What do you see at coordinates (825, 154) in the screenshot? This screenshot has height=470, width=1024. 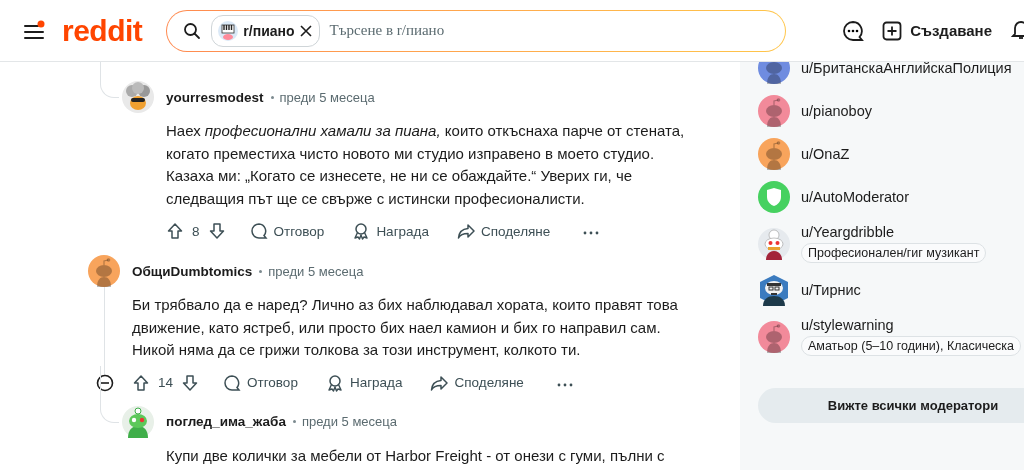 I see `moderator-name: u/OnaZ` at bounding box center [825, 154].